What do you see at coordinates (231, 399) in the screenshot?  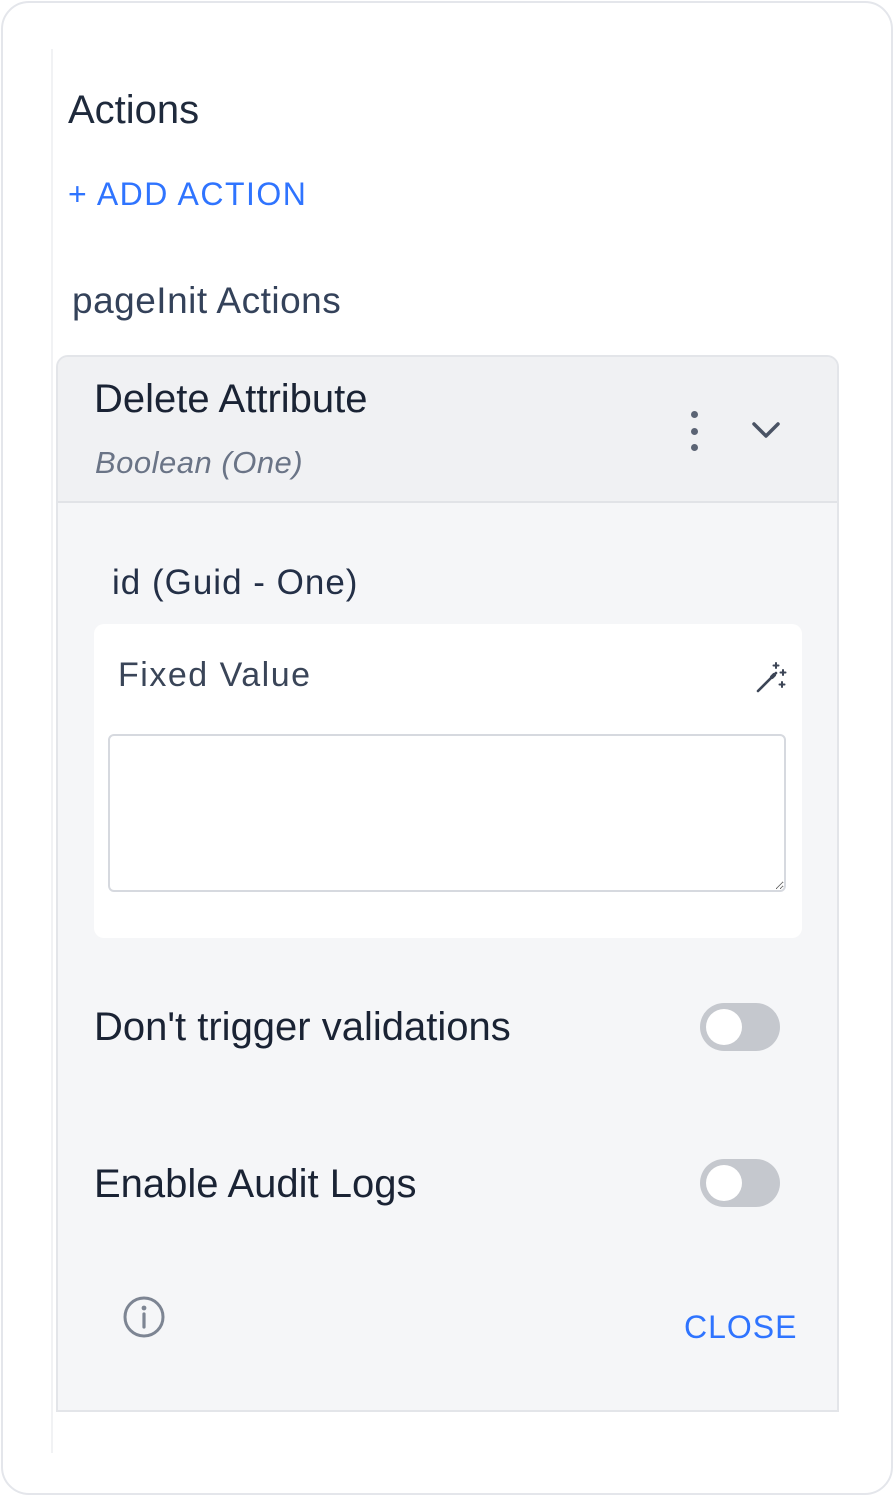 I see `action-name: Delete Attribute` at bounding box center [231, 399].